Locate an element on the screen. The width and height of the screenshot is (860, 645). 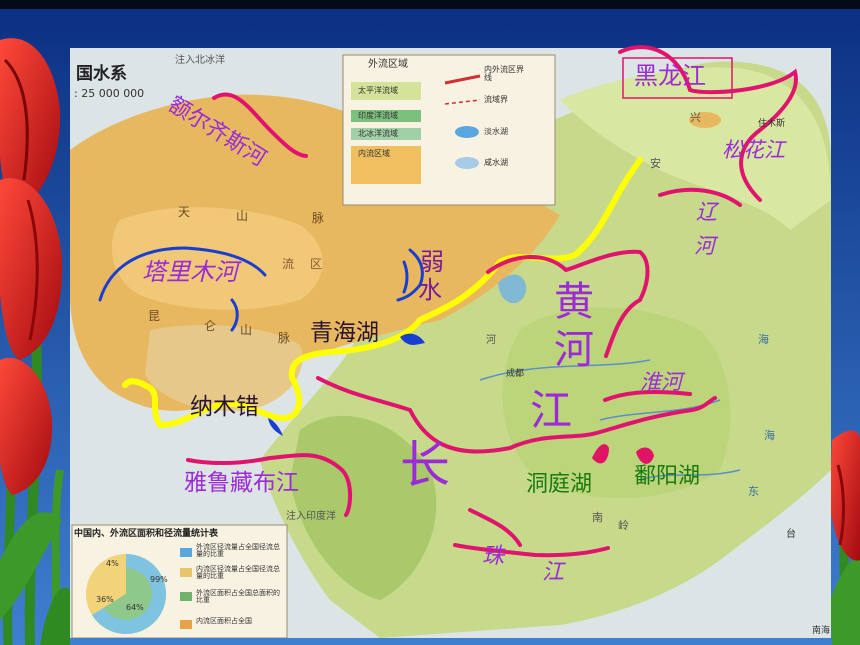
stats-row-2: 内流区径流量占全国径流总量的比重 is located at coordinates (238, 572).